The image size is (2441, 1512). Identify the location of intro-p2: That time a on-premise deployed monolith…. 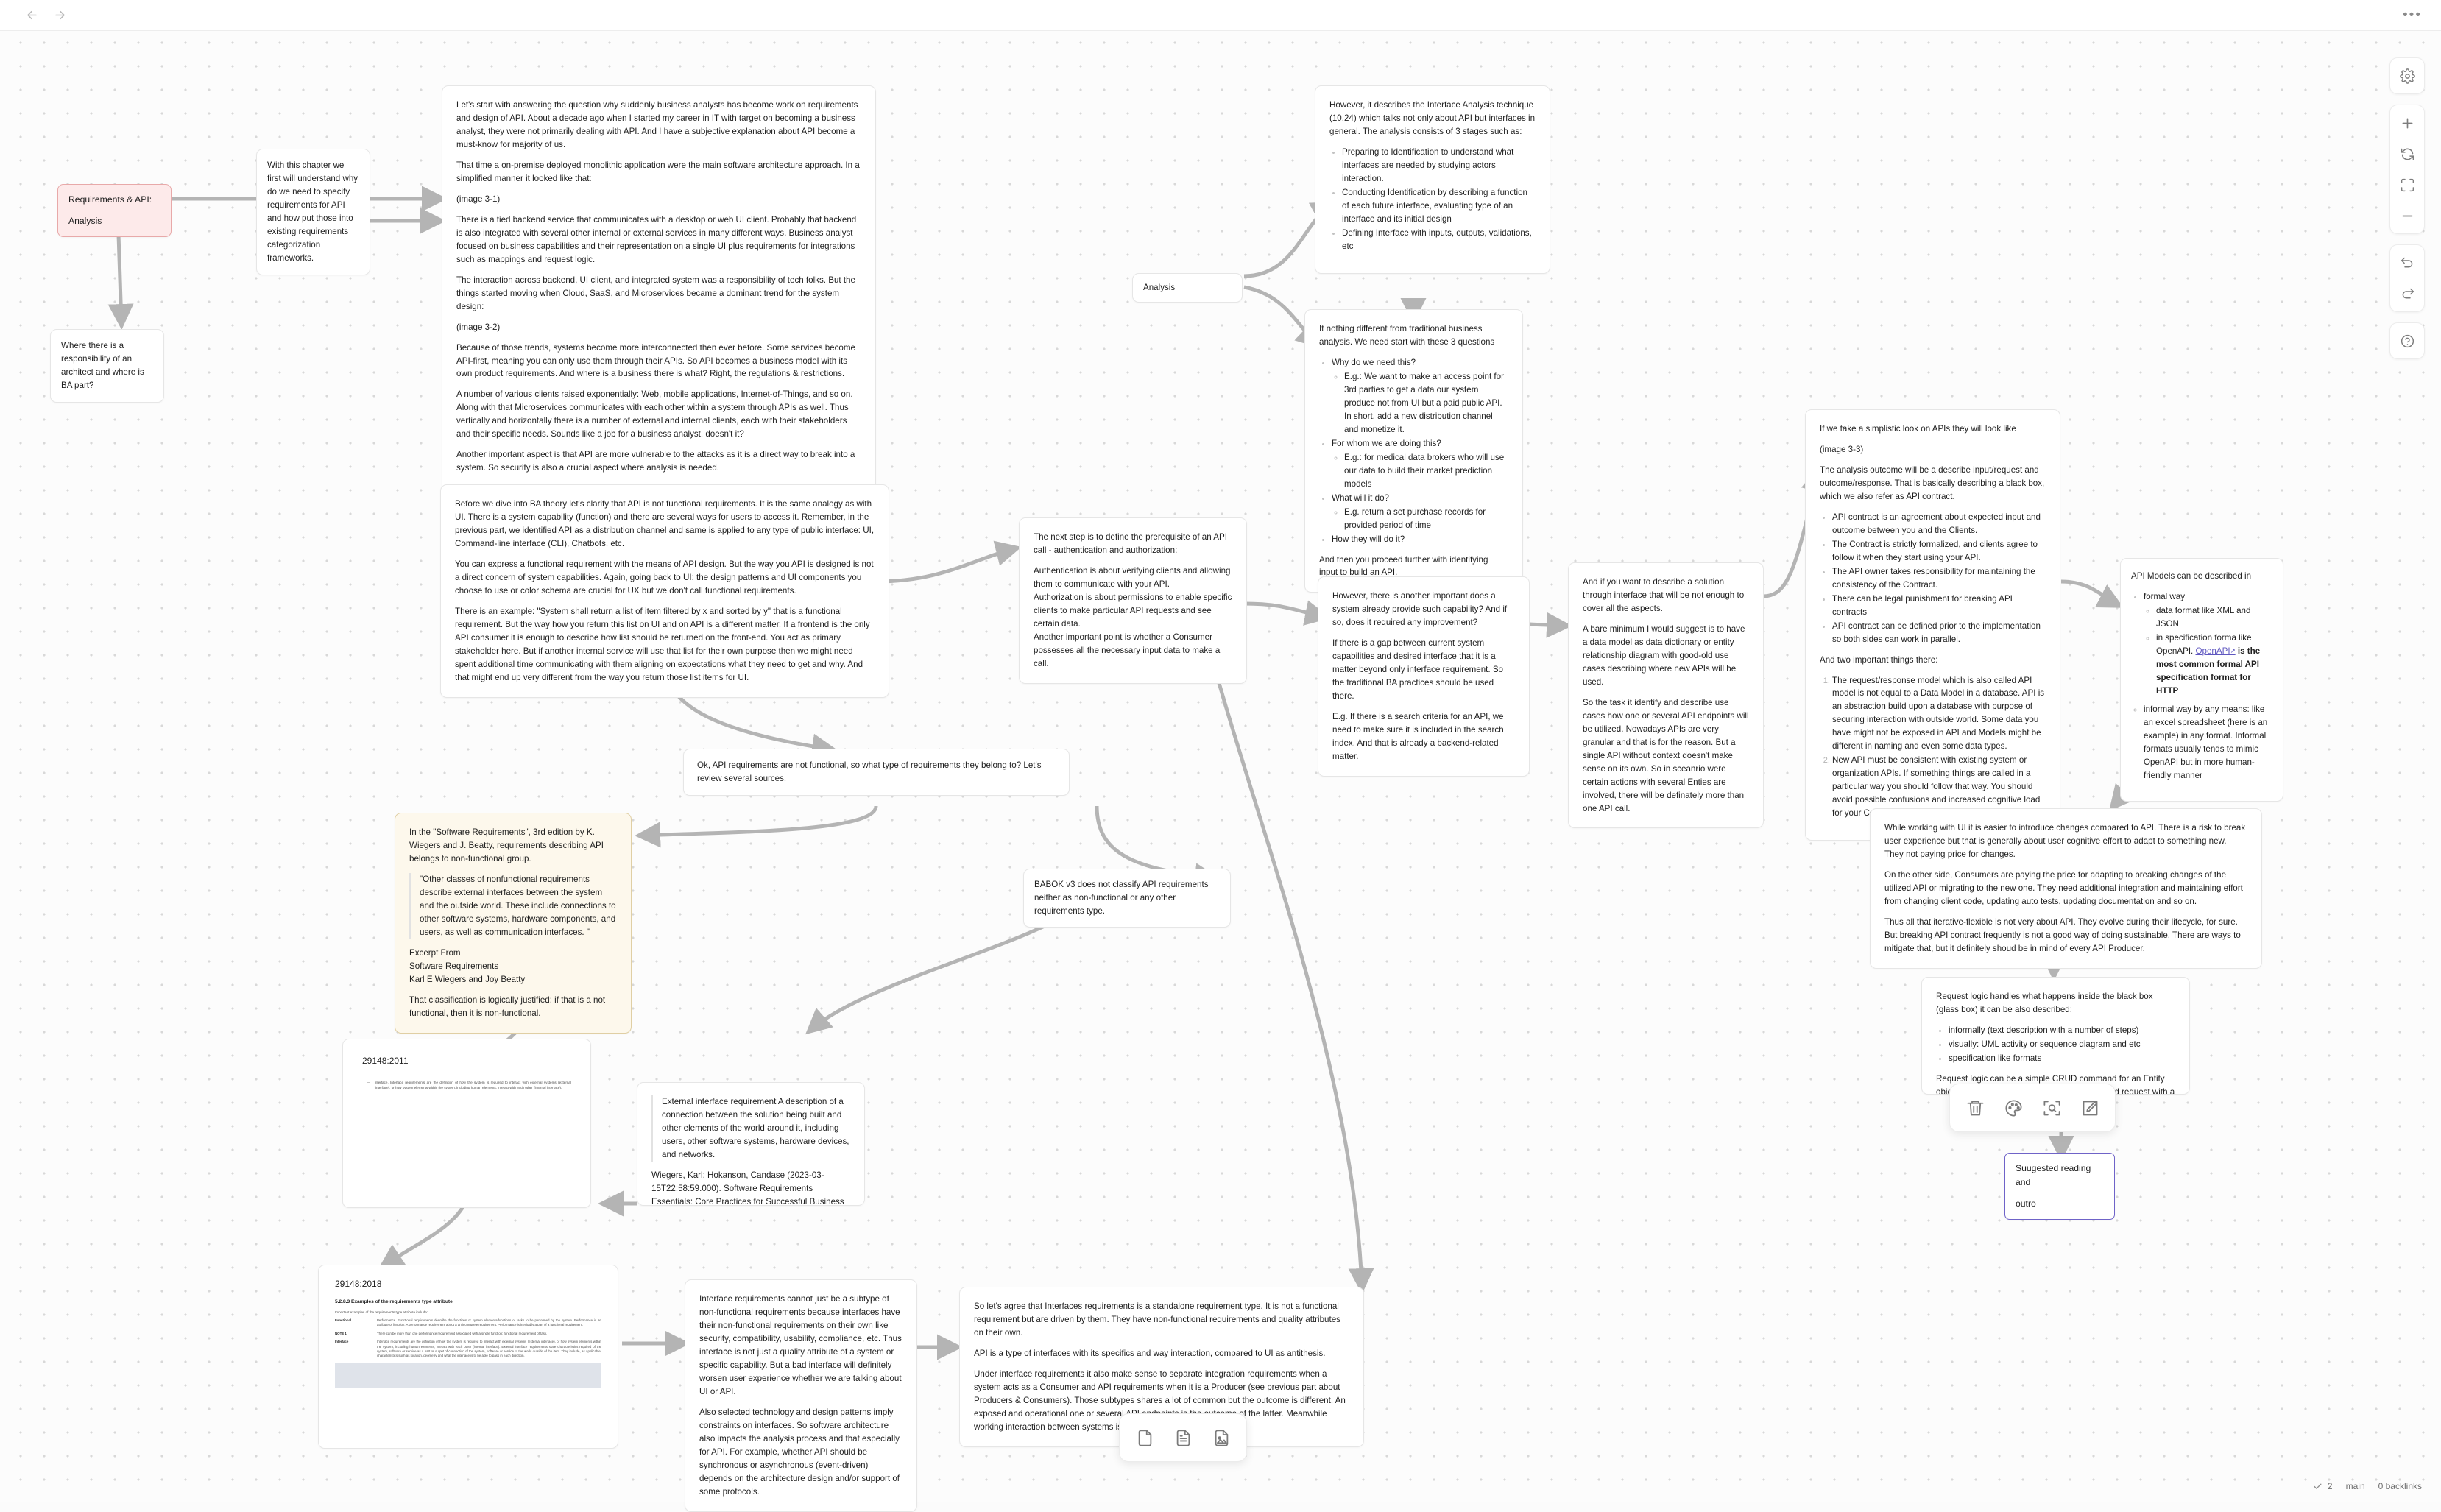
(658, 172).